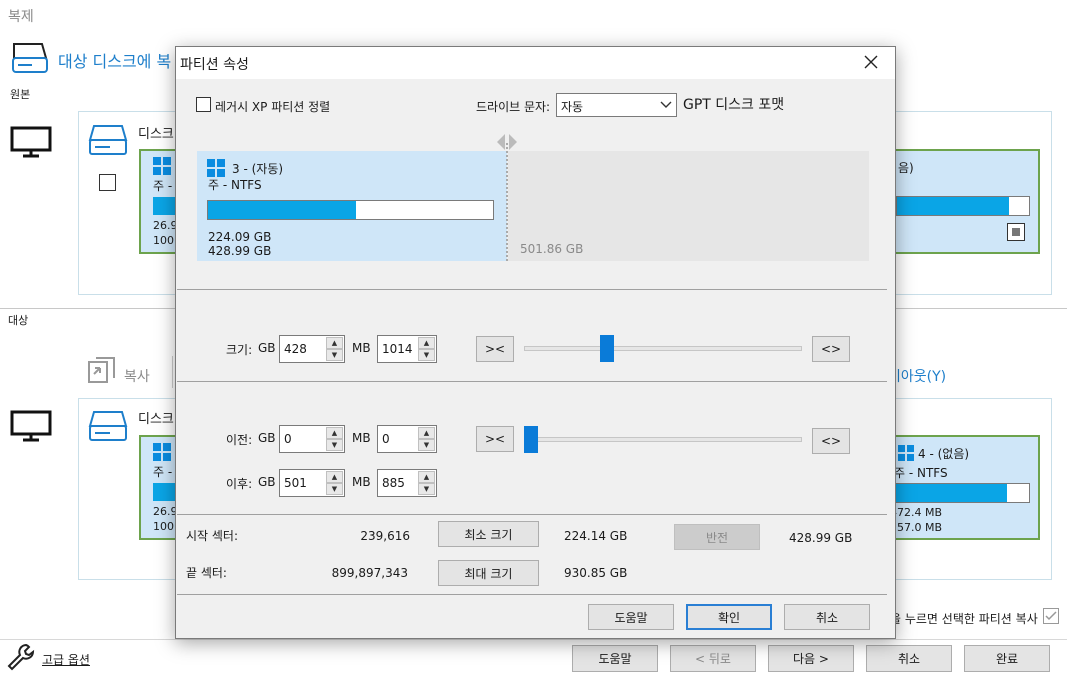  I want to click on drive-letter-value: 자동, so click(572, 107).